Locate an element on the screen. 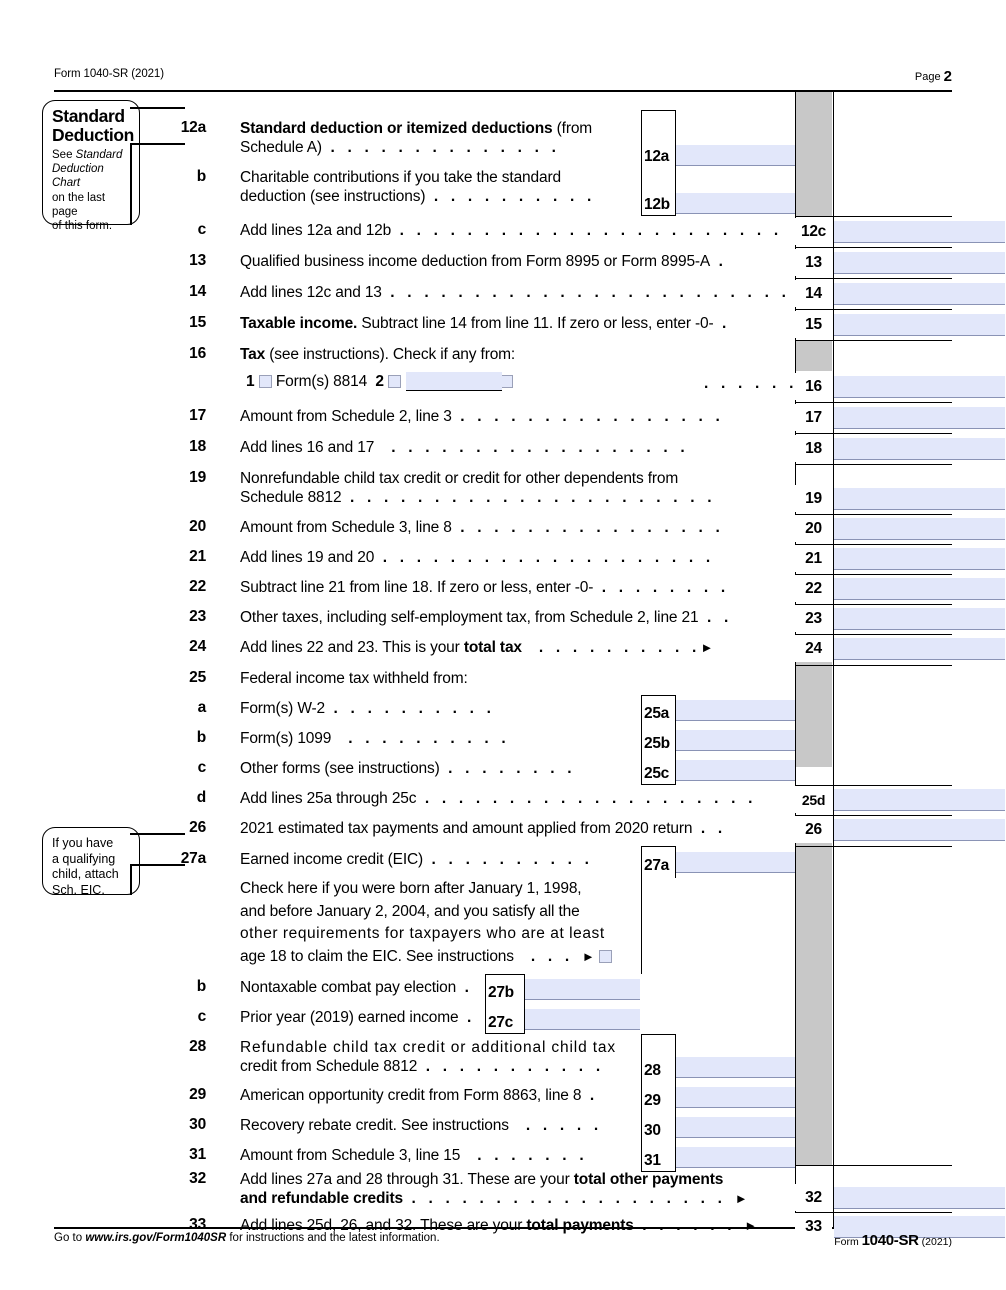 The image size is (1006, 1290). line-16-text-value: (see instructions). Check if any from: is located at coordinates (390, 354).